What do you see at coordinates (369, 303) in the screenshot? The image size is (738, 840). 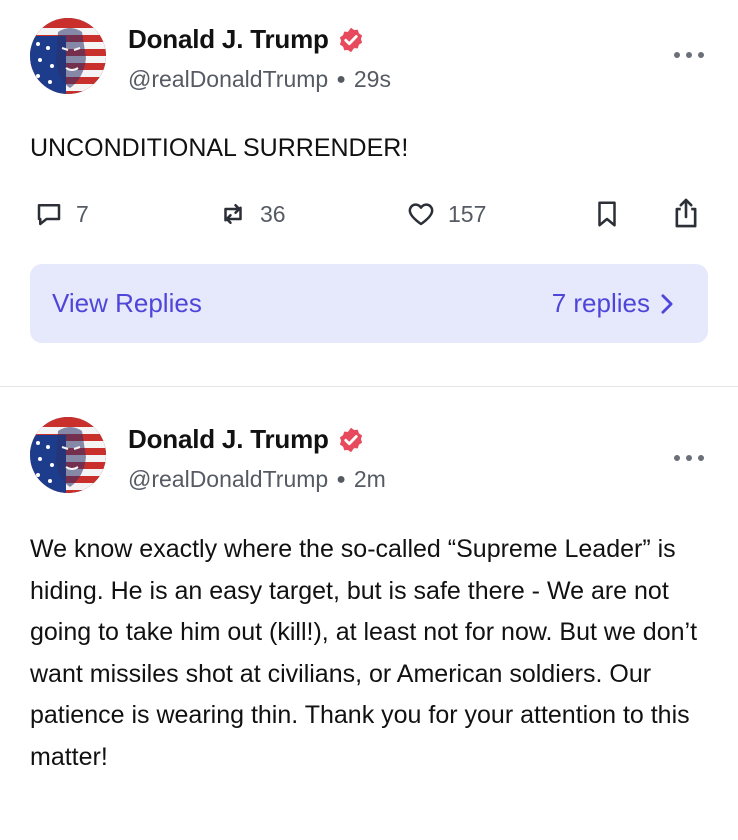 I see `view-replies-bar: View Replies 7 replies` at bounding box center [369, 303].